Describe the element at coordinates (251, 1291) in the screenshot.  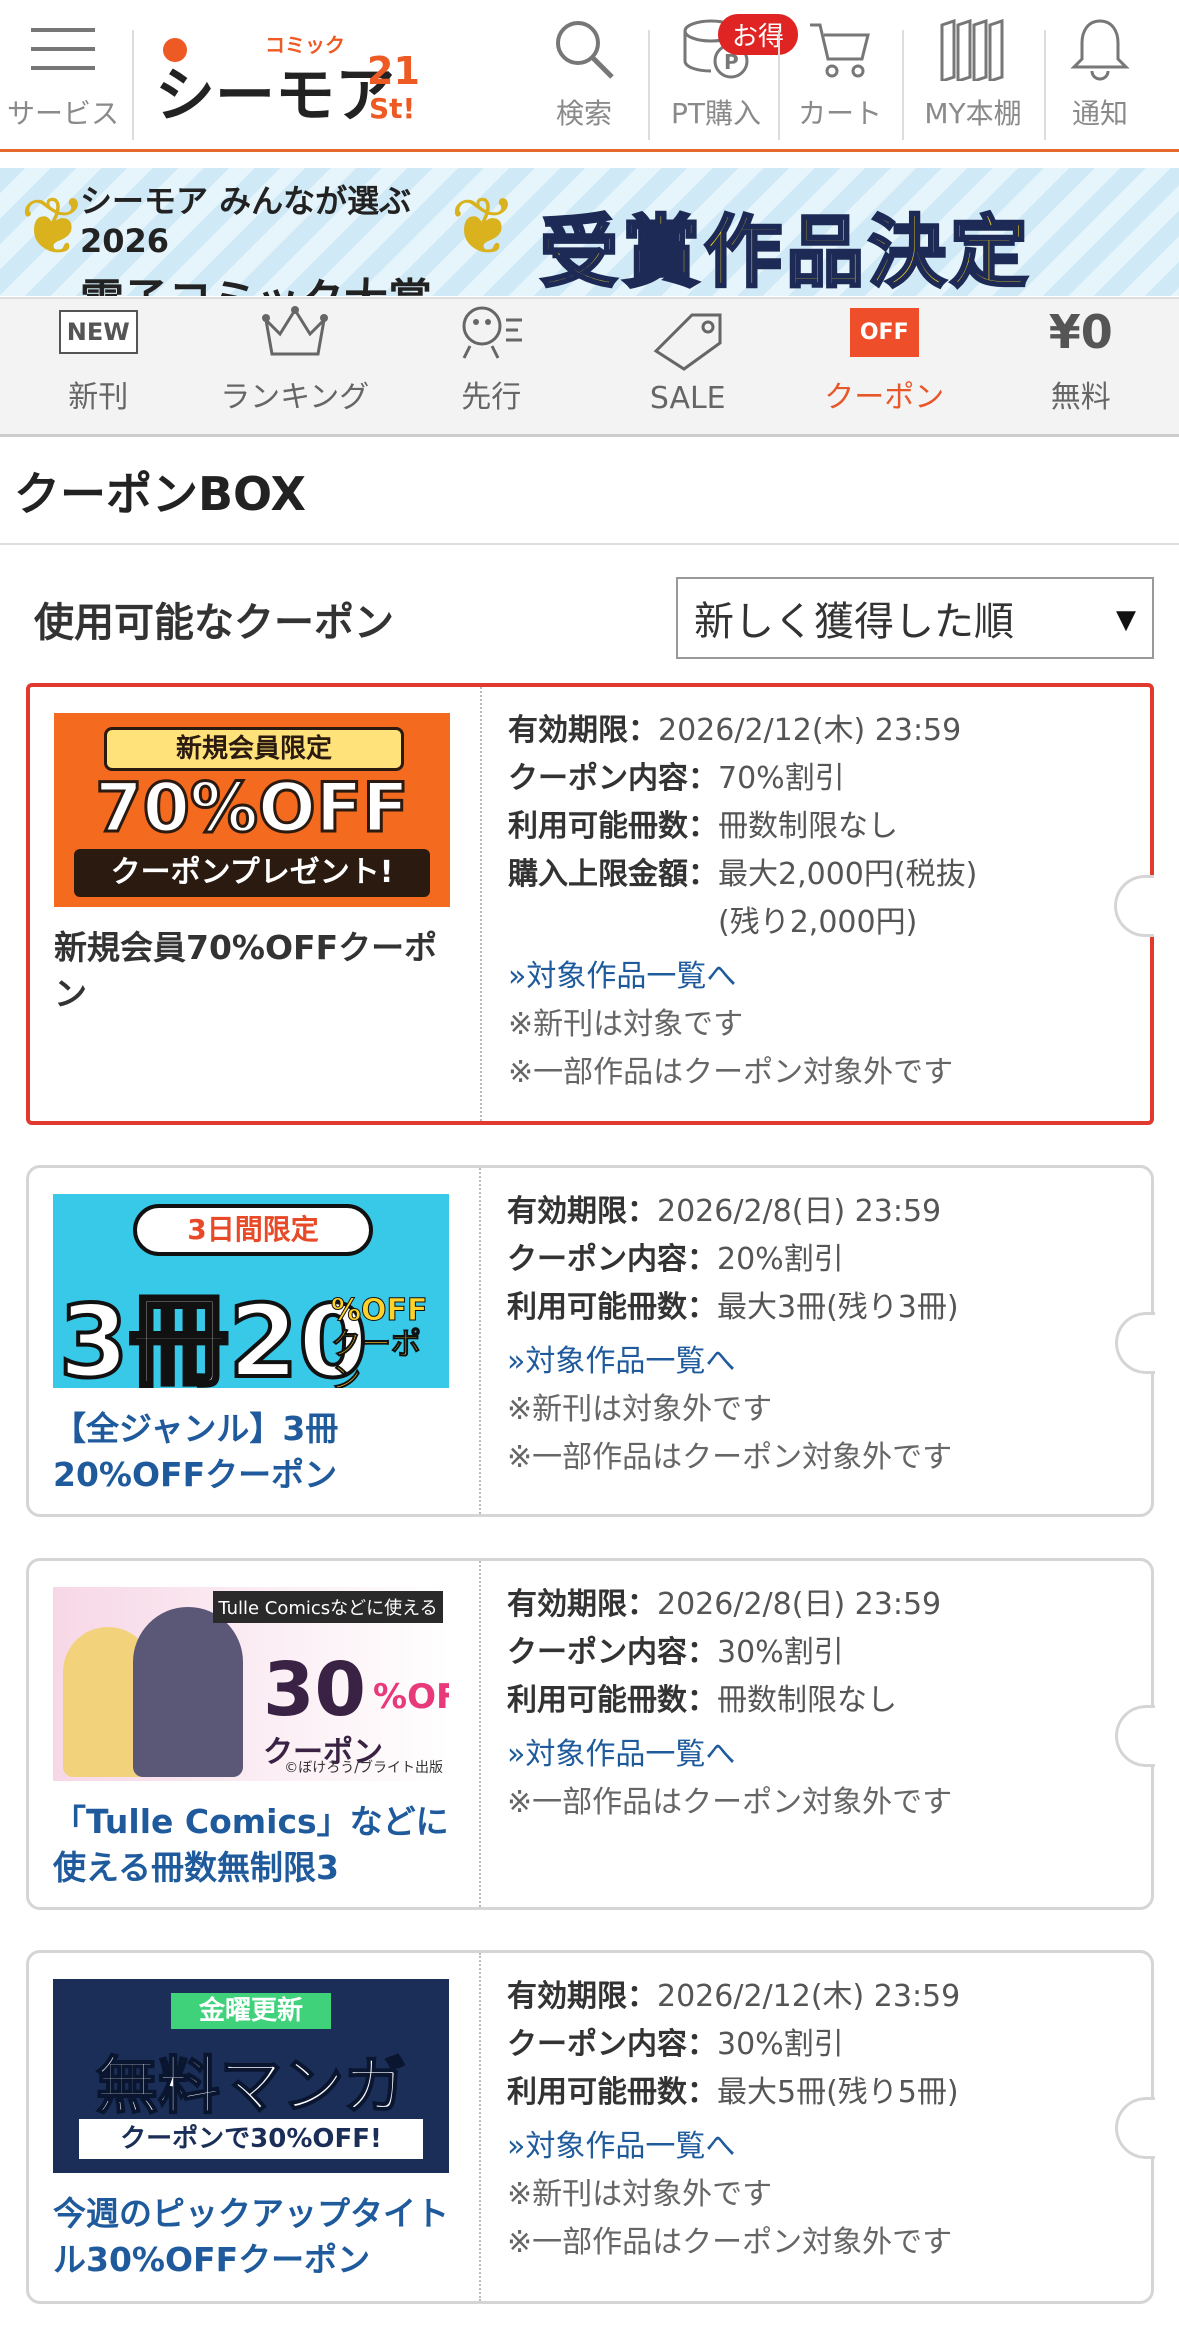
I see `coupon-banner-image: 3日間限定 3冊20 %OFFクーポン` at that location.